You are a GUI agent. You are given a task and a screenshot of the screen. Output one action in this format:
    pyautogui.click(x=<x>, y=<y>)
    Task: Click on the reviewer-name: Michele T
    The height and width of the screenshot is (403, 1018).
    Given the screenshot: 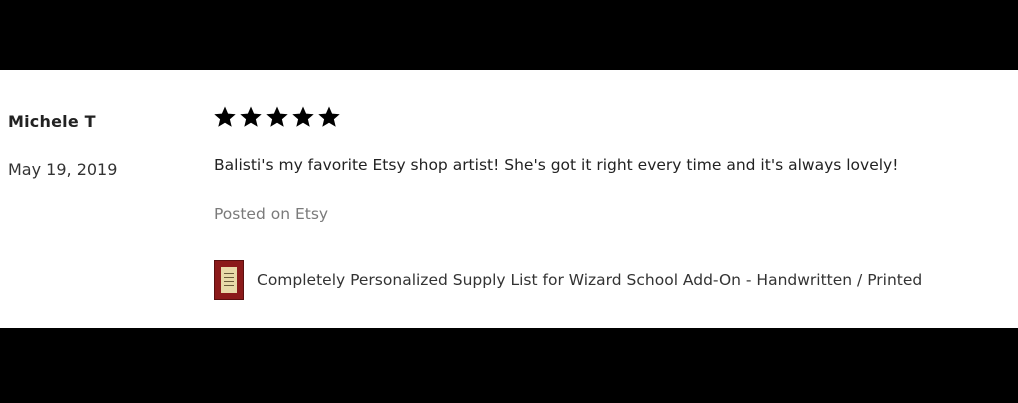 What is the action you would take?
    pyautogui.click(x=52, y=121)
    